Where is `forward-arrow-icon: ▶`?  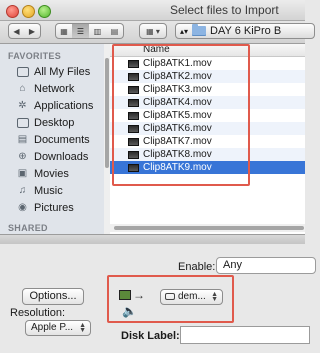
forward-arrow-icon: ▶ is located at coordinates (32, 31).